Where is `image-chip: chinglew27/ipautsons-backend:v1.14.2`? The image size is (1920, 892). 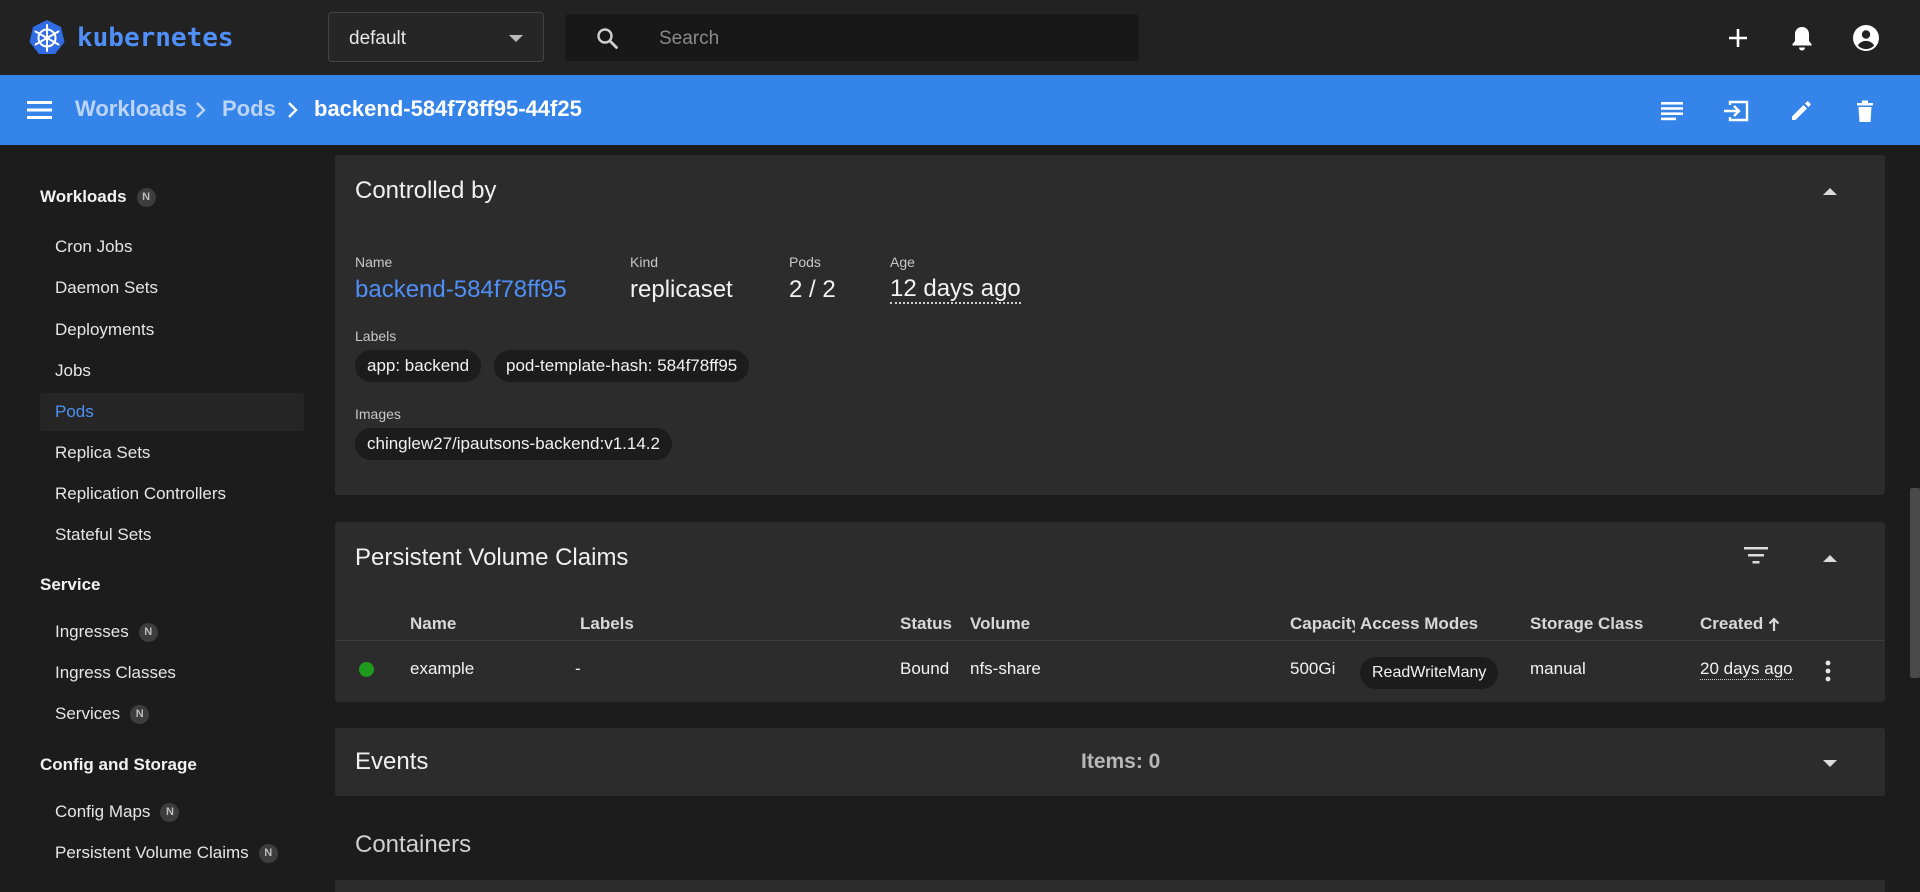 image-chip: chinglew27/ipautsons-backend:v1.14.2 is located at coordinates (513, 444).